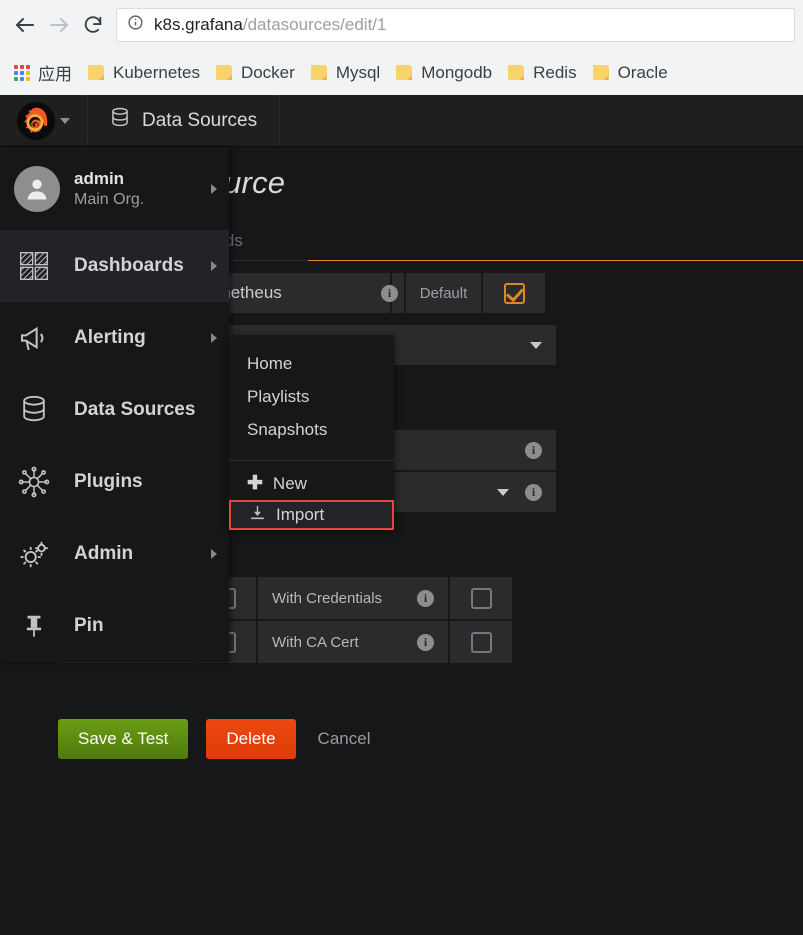 This screenshot has height=935, width=803. Describe the element at coordinates (251, 739) in the screenshot. I see `delete-button: Delete` at that location.